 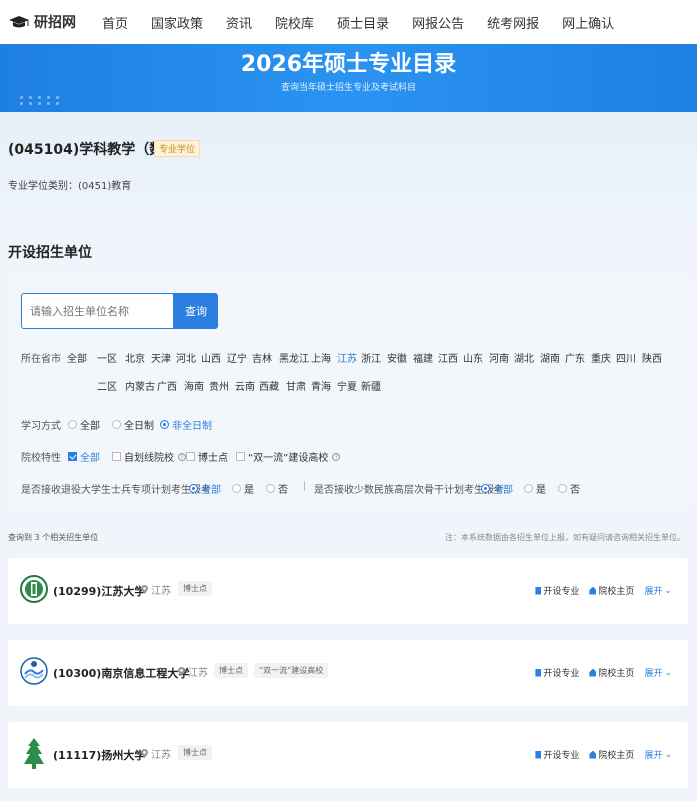 I want to click on province-chip-17: 湖北, so click(x=524, y=357).